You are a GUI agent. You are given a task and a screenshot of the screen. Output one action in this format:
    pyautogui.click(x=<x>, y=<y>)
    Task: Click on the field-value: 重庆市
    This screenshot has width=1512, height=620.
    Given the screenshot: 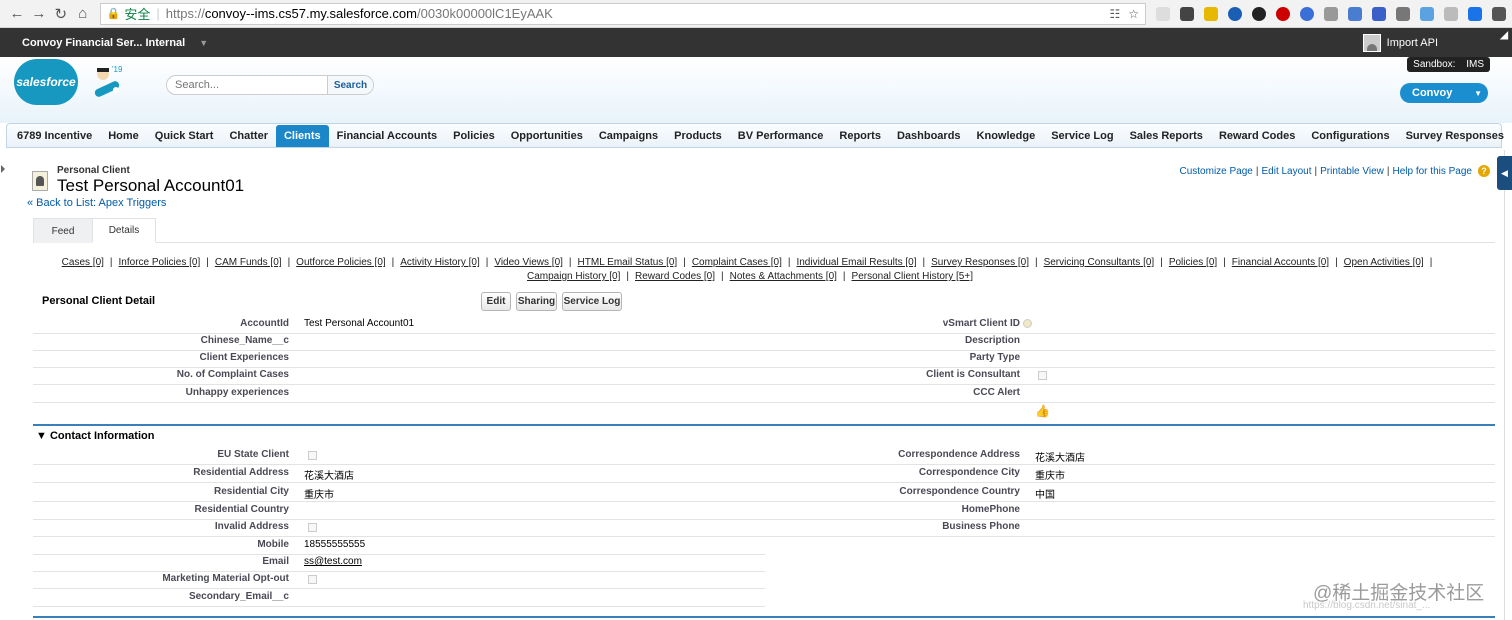 What is the action you would take?
    pyautogui.click(x=1050, y=476)
    